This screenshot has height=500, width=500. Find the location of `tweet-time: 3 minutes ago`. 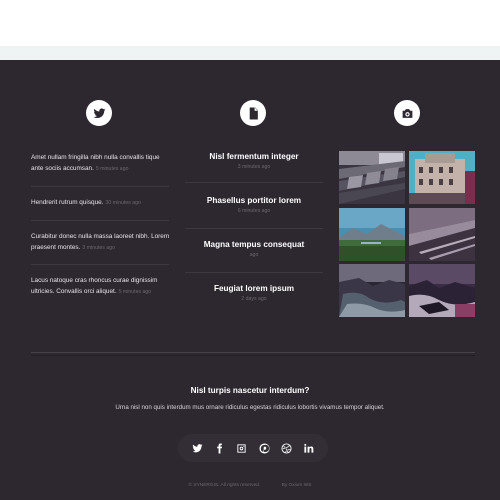

tweet-time: 3 minutes ago is located at coordinates (98, 248).